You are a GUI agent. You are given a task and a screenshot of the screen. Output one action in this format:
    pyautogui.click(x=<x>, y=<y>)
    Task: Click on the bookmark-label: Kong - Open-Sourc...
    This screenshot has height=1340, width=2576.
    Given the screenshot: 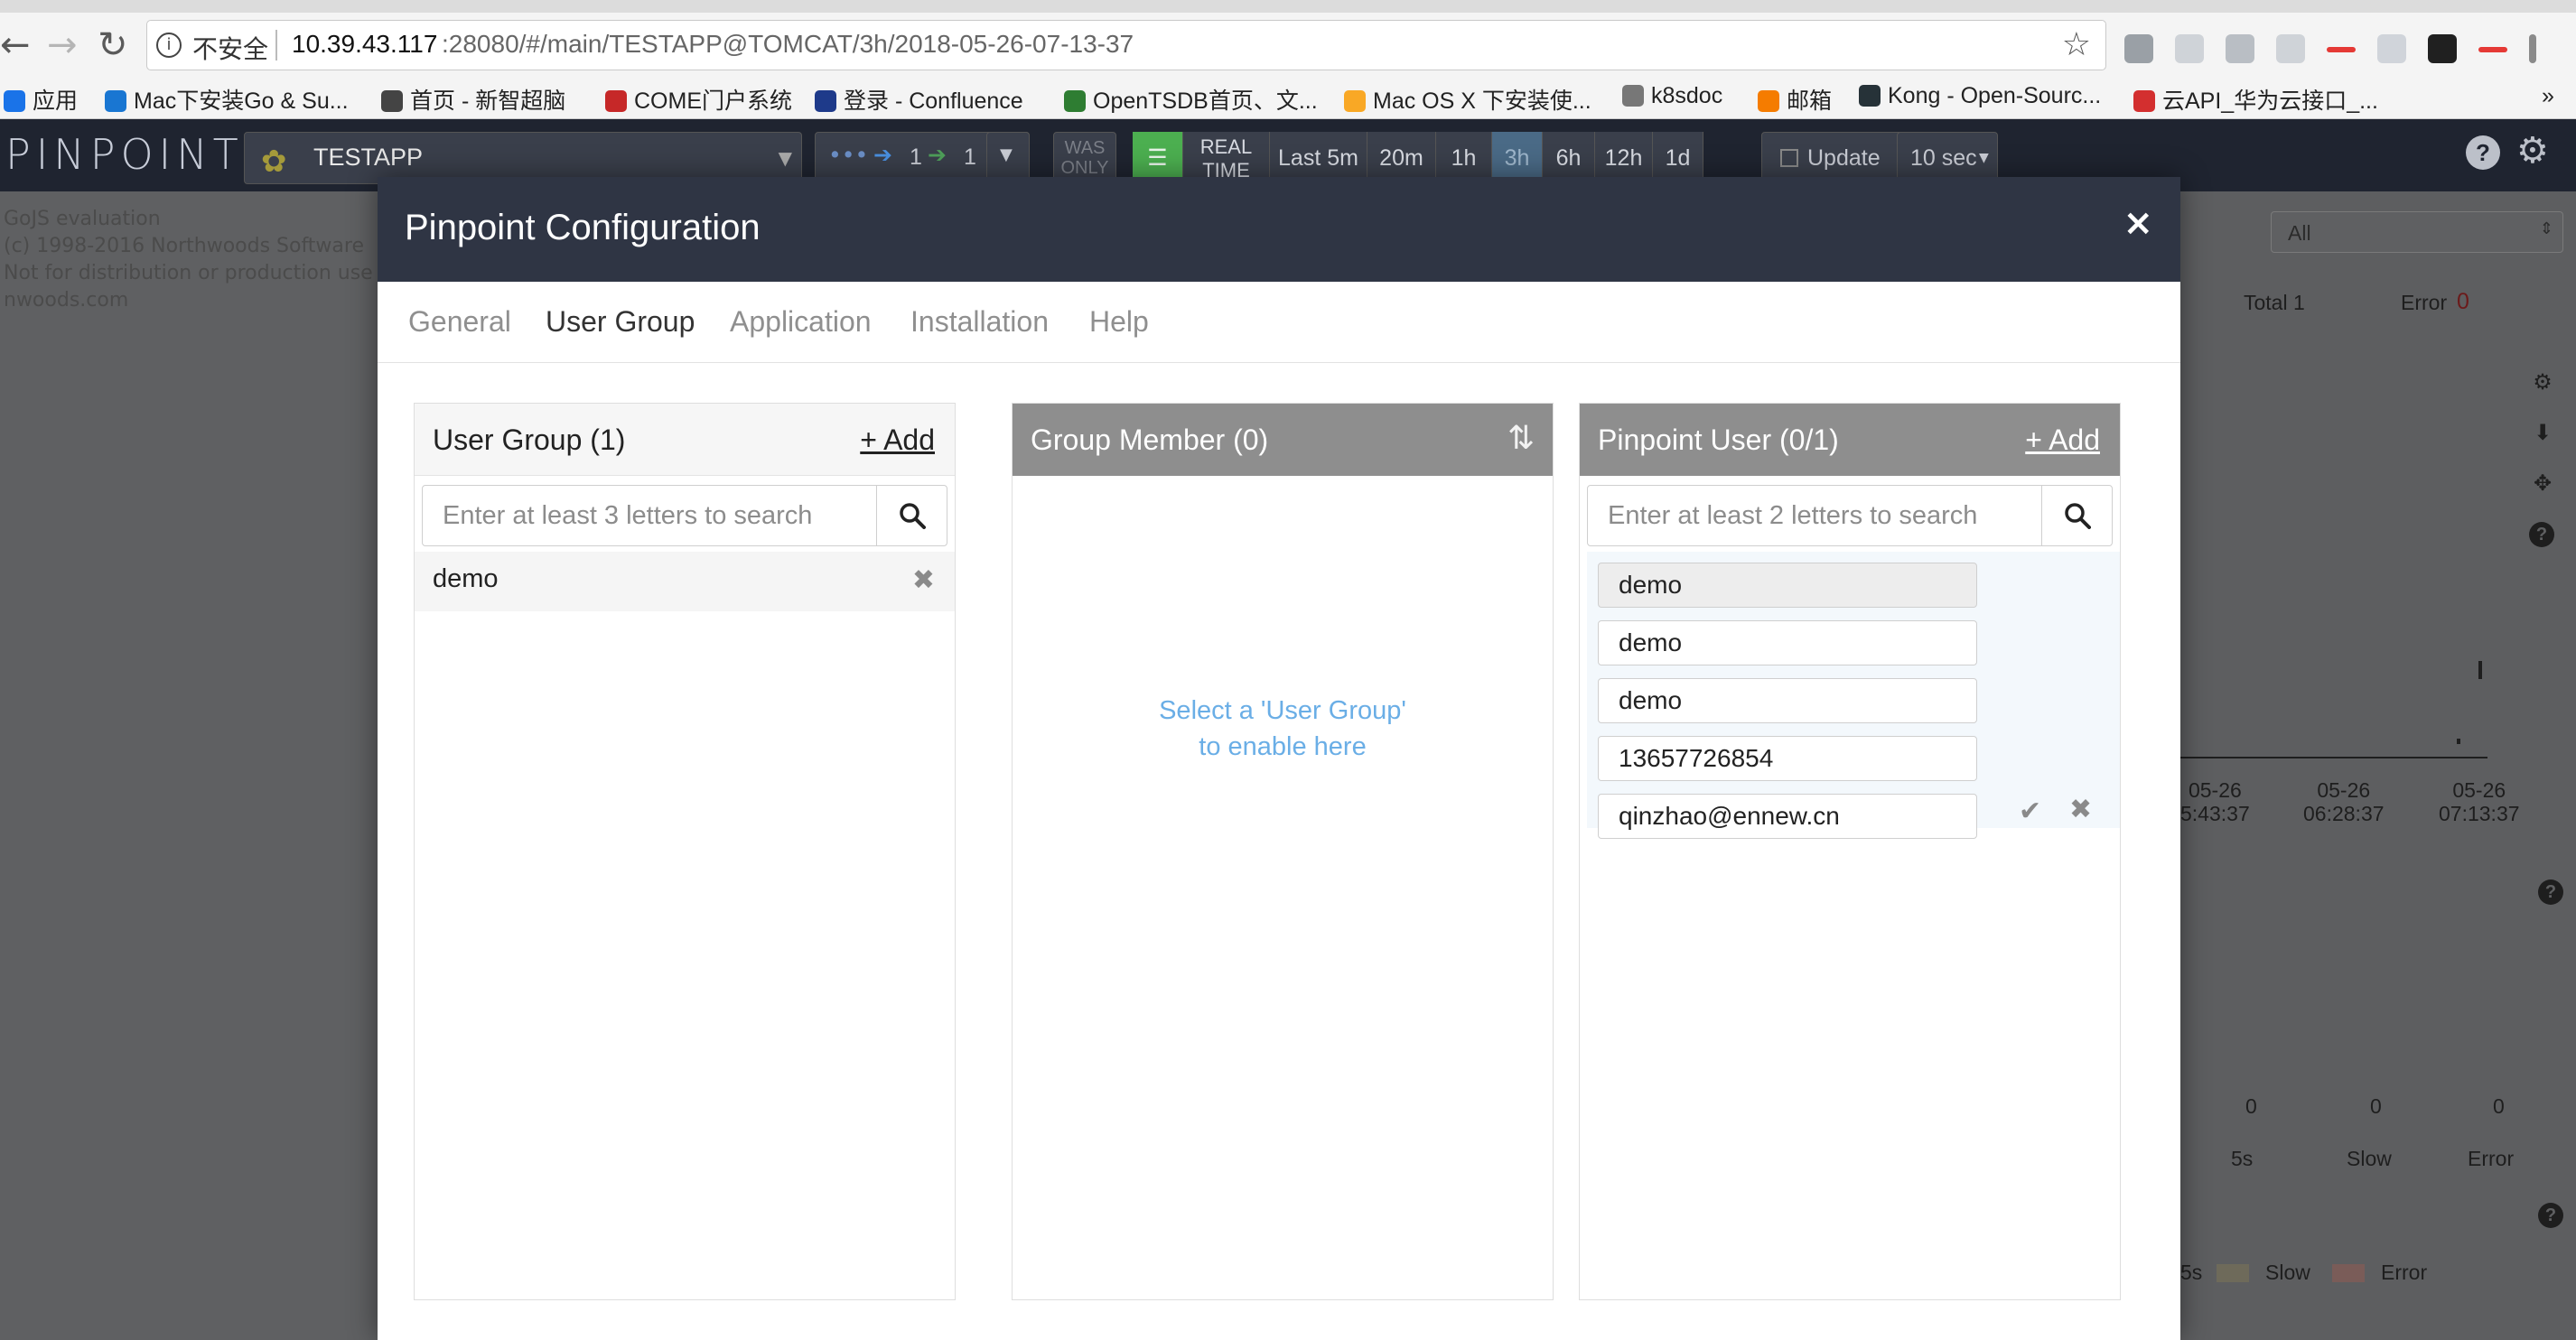 What is the action you would take?
    pyautogui.click(x=1995, y=95)
    